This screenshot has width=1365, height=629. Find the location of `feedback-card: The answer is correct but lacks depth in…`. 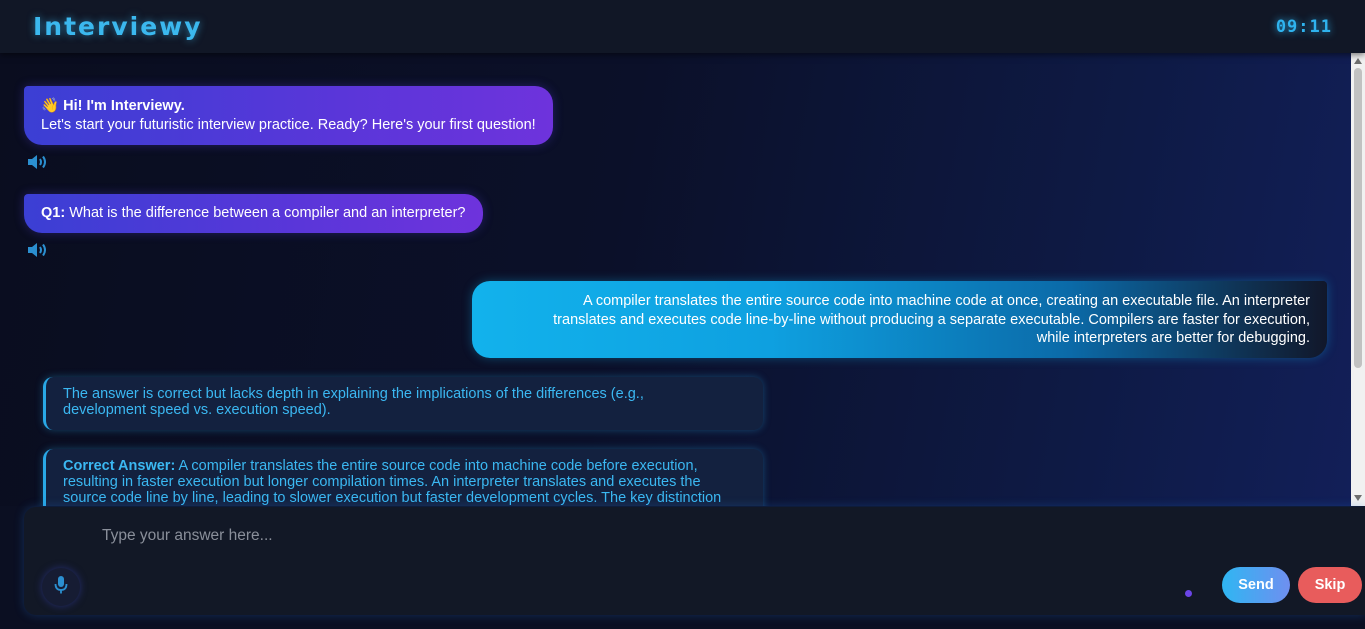

feedback-card: The answer is correct but lacks depth in… is located at coordinates (403, 403).